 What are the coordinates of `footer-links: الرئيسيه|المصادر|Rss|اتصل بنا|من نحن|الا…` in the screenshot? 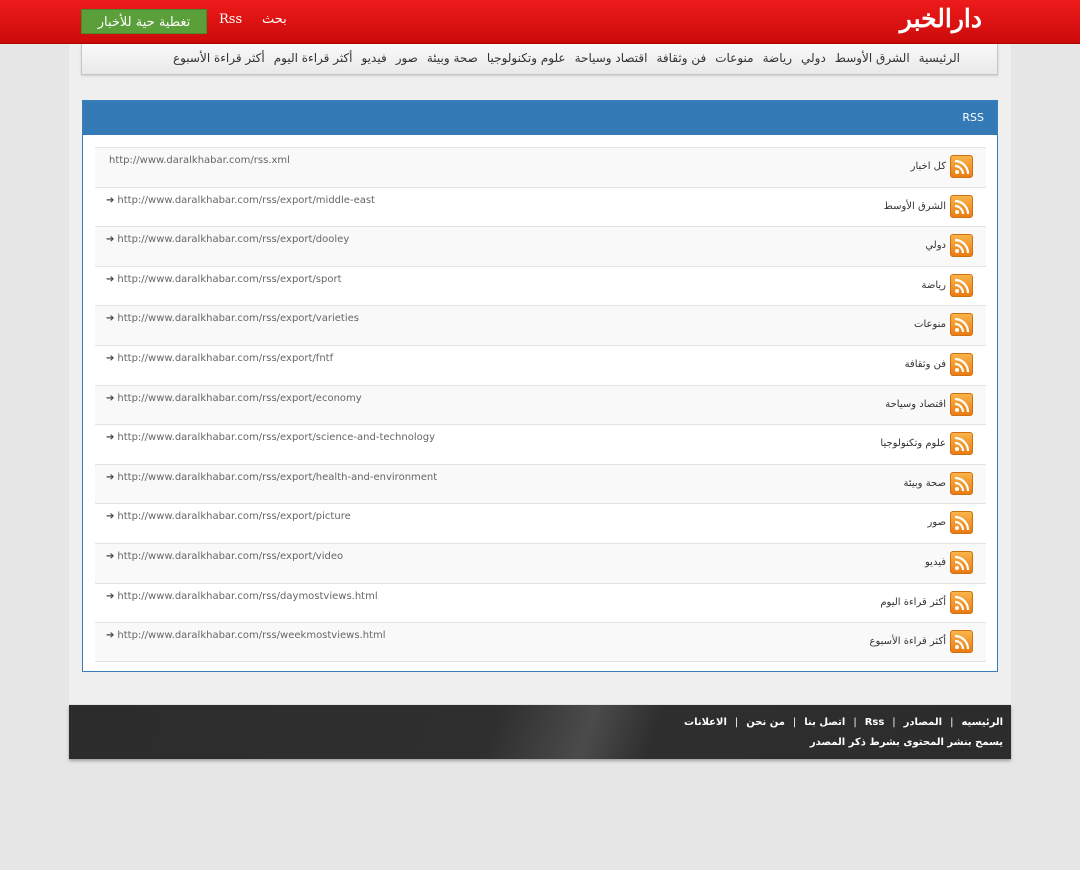 It's located at (843, 722).